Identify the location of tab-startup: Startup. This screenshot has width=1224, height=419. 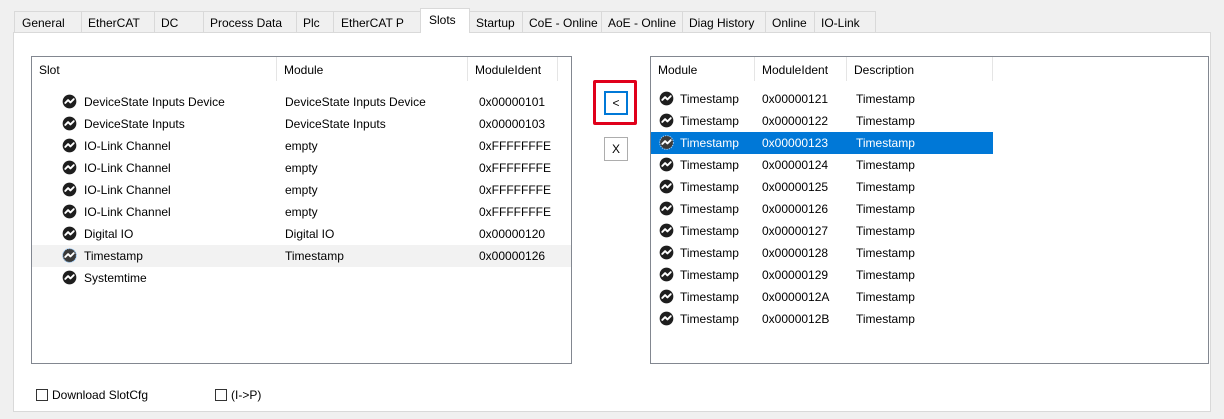
(496, 22).